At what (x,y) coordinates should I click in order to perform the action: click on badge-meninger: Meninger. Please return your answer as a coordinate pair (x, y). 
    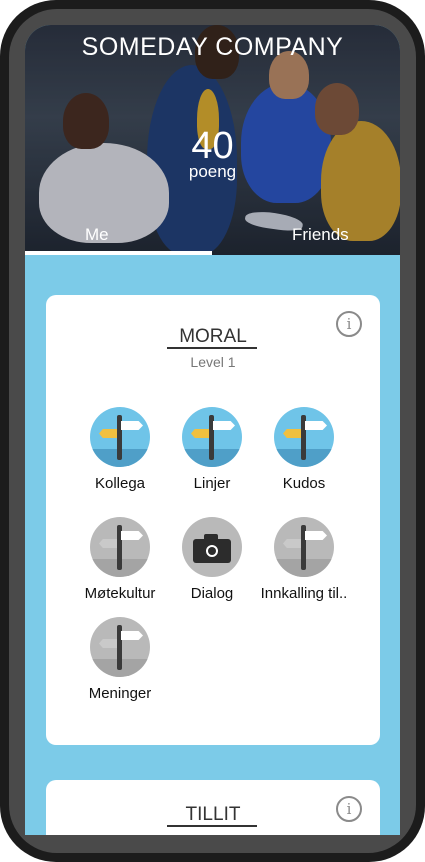
    Looking at the image, I should click on (120, 659).